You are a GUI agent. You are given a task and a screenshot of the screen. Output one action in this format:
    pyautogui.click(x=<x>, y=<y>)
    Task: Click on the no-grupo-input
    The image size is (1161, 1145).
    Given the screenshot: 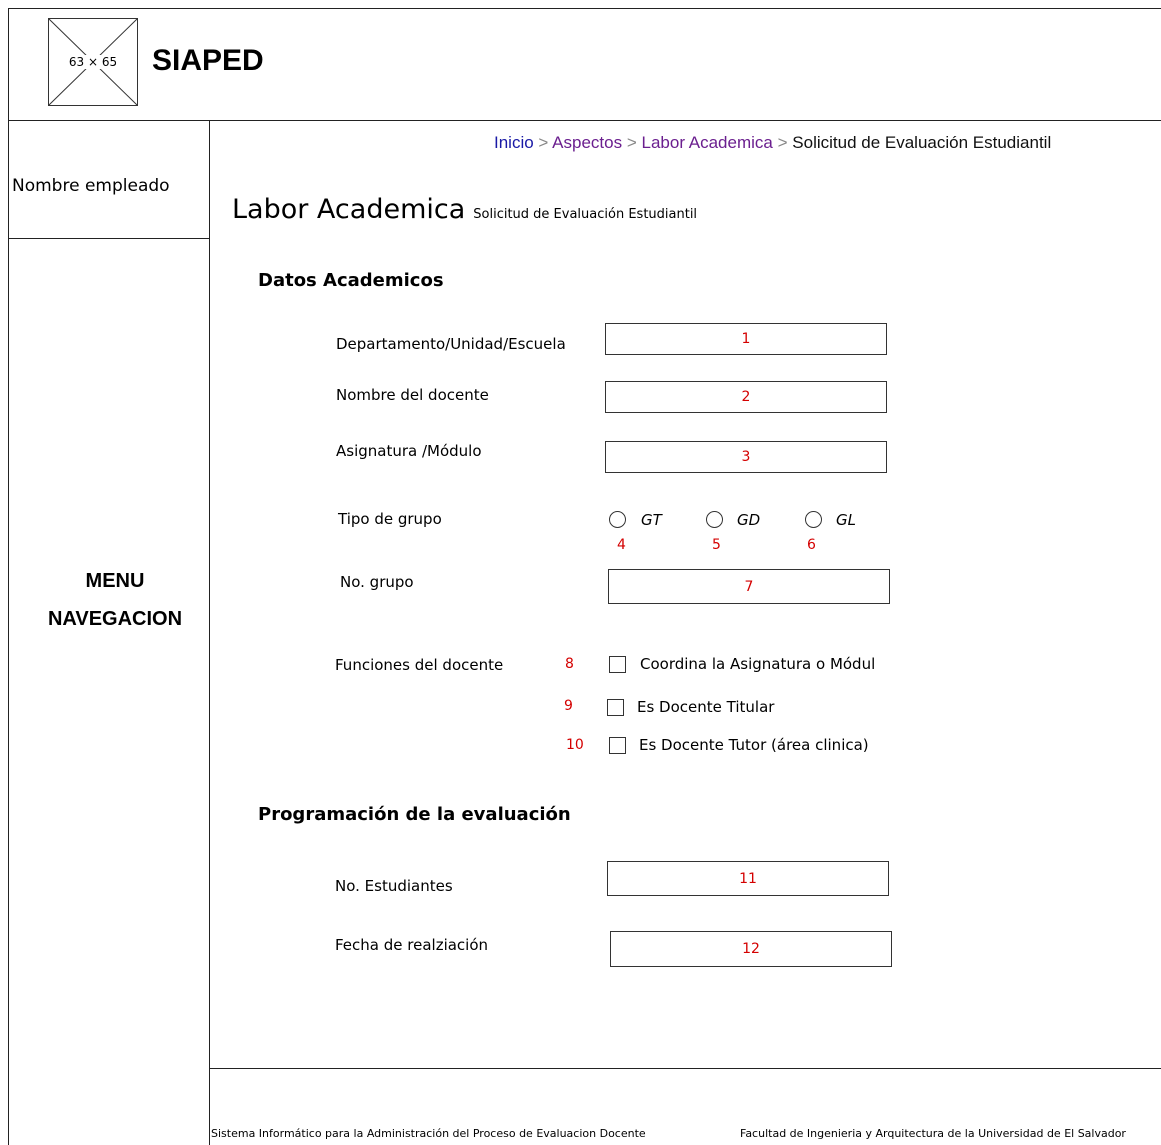 What is the action you would take?
    pyautogui.click(x=749, y=586)
    